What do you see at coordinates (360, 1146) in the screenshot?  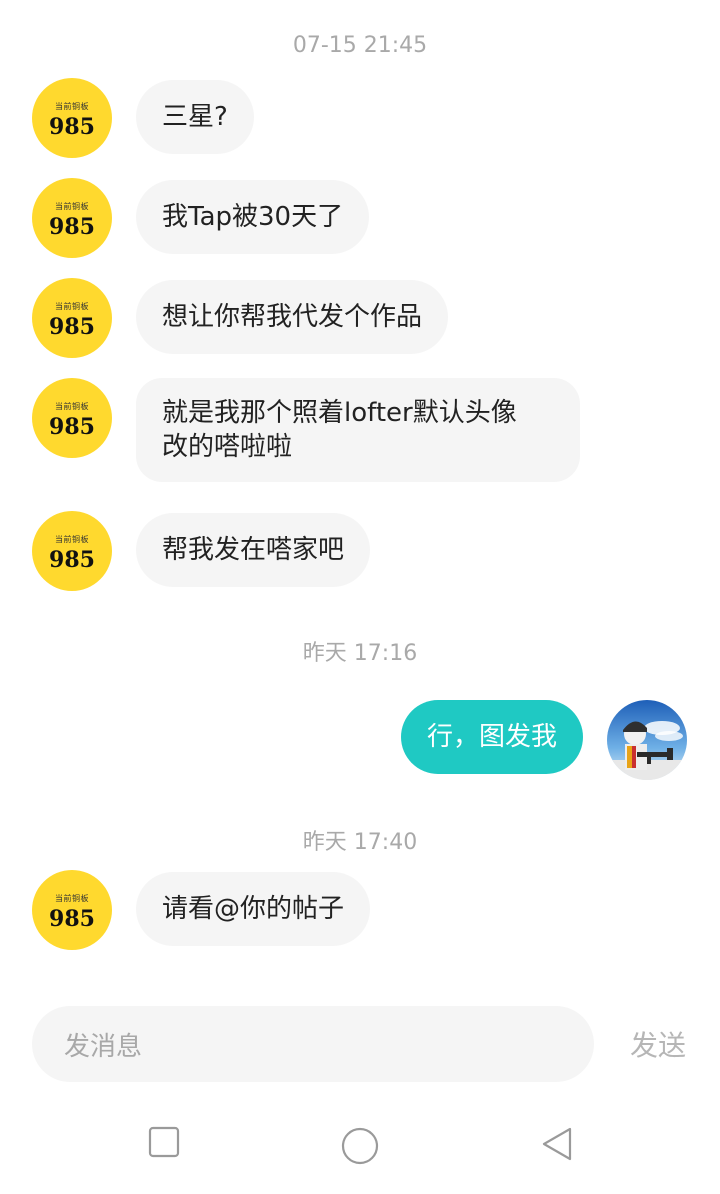 I see `circle-home-icon` at bounding box center [360, 1146].